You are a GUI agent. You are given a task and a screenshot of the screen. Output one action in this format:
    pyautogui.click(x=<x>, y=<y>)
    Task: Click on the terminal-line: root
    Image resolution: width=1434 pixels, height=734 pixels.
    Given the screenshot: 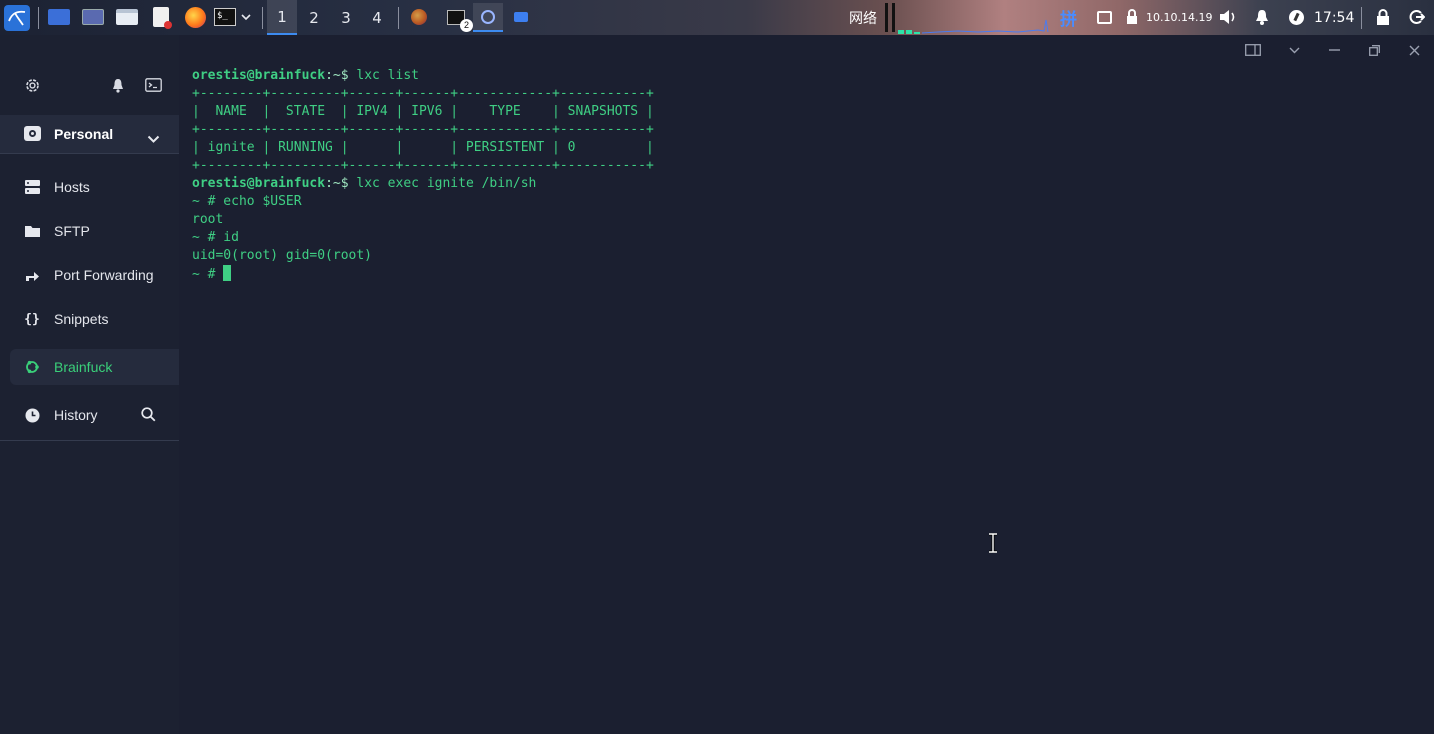 What is the action you would take?
    pyautogui.click(x=208, y=219)
    